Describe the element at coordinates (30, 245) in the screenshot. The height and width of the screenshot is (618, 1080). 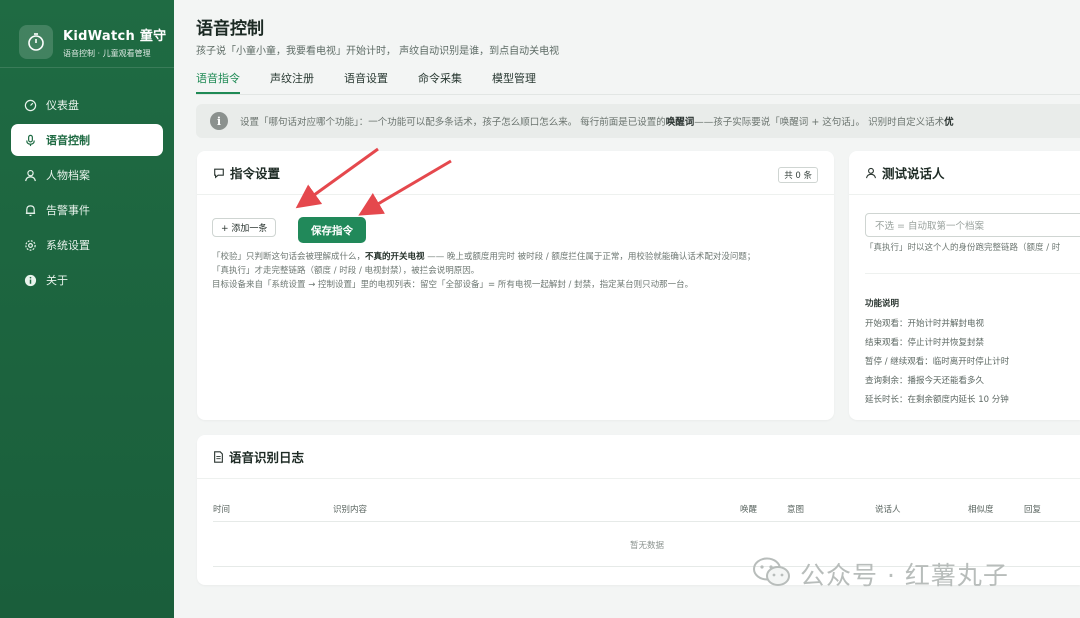
I see `gear-icon` at that location.